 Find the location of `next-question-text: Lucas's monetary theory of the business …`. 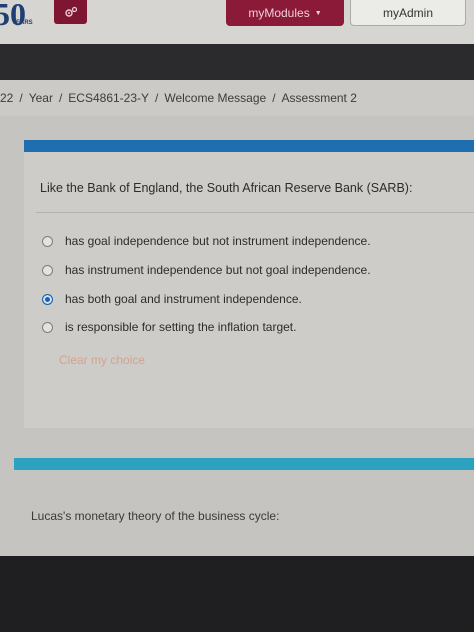

next-question-text: Lucas's monetary theory of the business … is located at coordinates (155, 516).